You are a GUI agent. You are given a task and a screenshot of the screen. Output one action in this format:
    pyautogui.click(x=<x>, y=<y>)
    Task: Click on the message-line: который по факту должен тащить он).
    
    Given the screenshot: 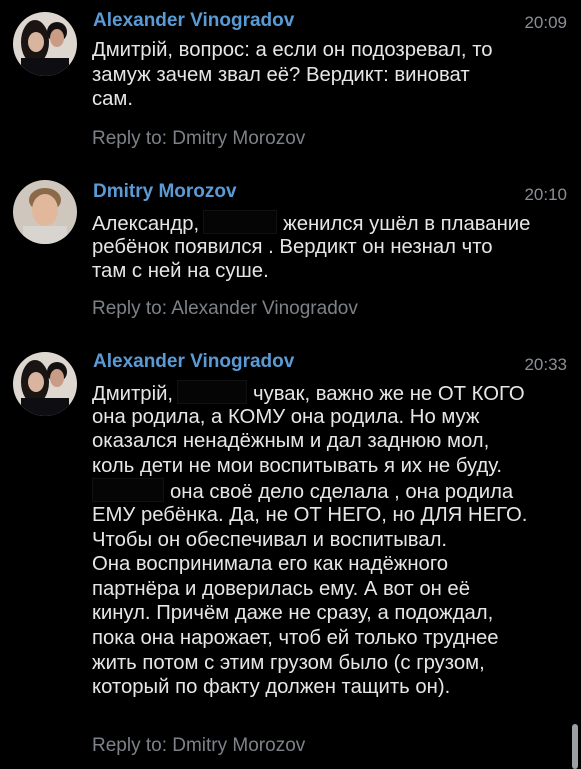 What is the action you would take?
    pyautogui.click(x=271, y=687)
    